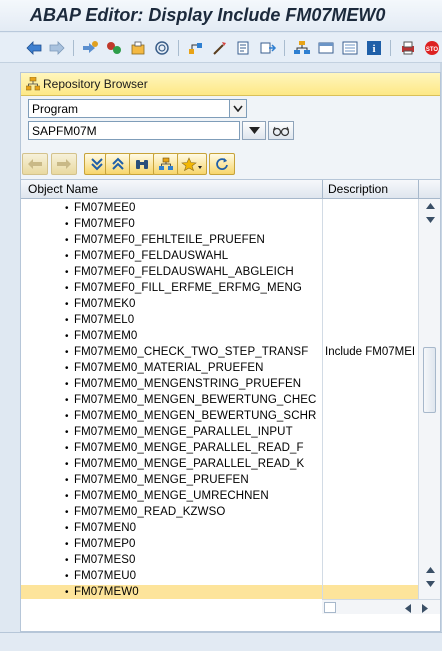 The width and height of the screenshot is (442, 651). I want to click on refresh-button, so click(222, 164).